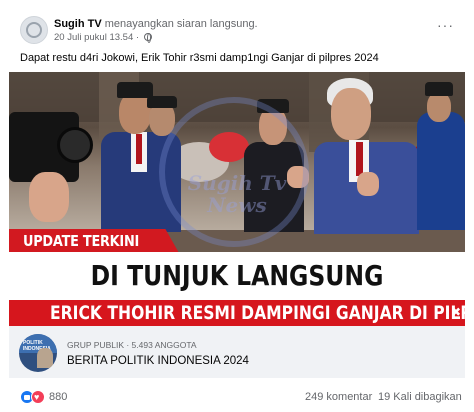 The image size is (474, 412). What do you see at coordinates (38, 353) in the screenshot?
I see `group-thumbnail: POLITIK INDONESIA` at bounding box center [38, 353].